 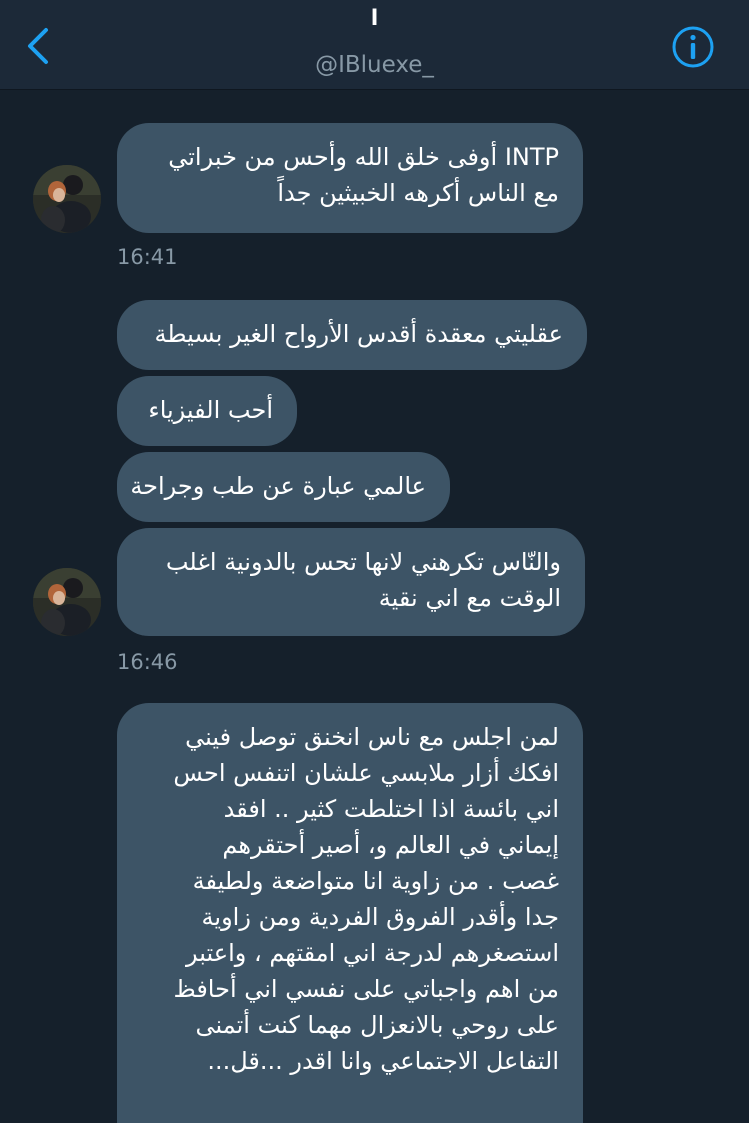 I want to click on message-line: INTP أوفى خلق الله وأحس من خبراتي, so click(x=363, y=157).